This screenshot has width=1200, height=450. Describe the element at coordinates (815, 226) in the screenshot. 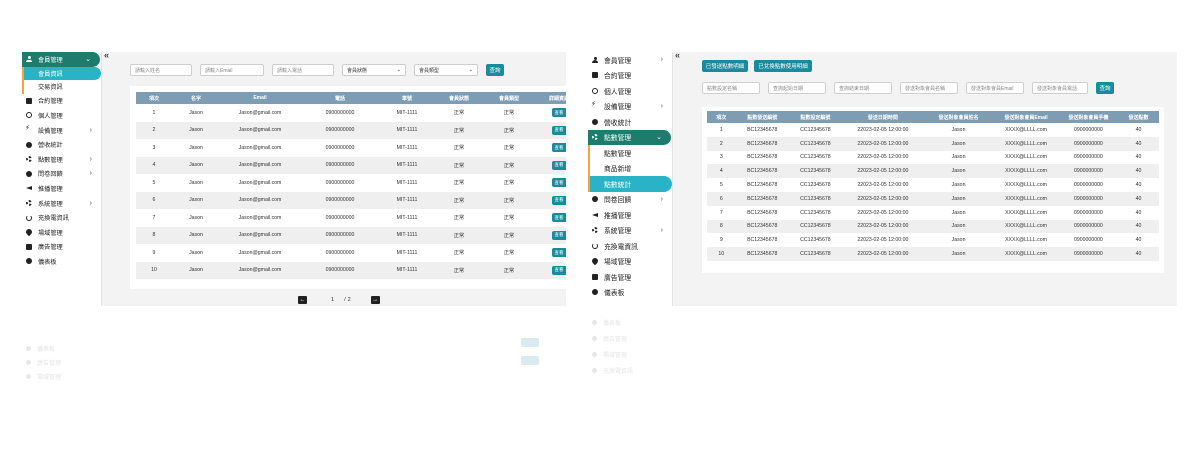

I see `table-cell: CC12345678` at that location.